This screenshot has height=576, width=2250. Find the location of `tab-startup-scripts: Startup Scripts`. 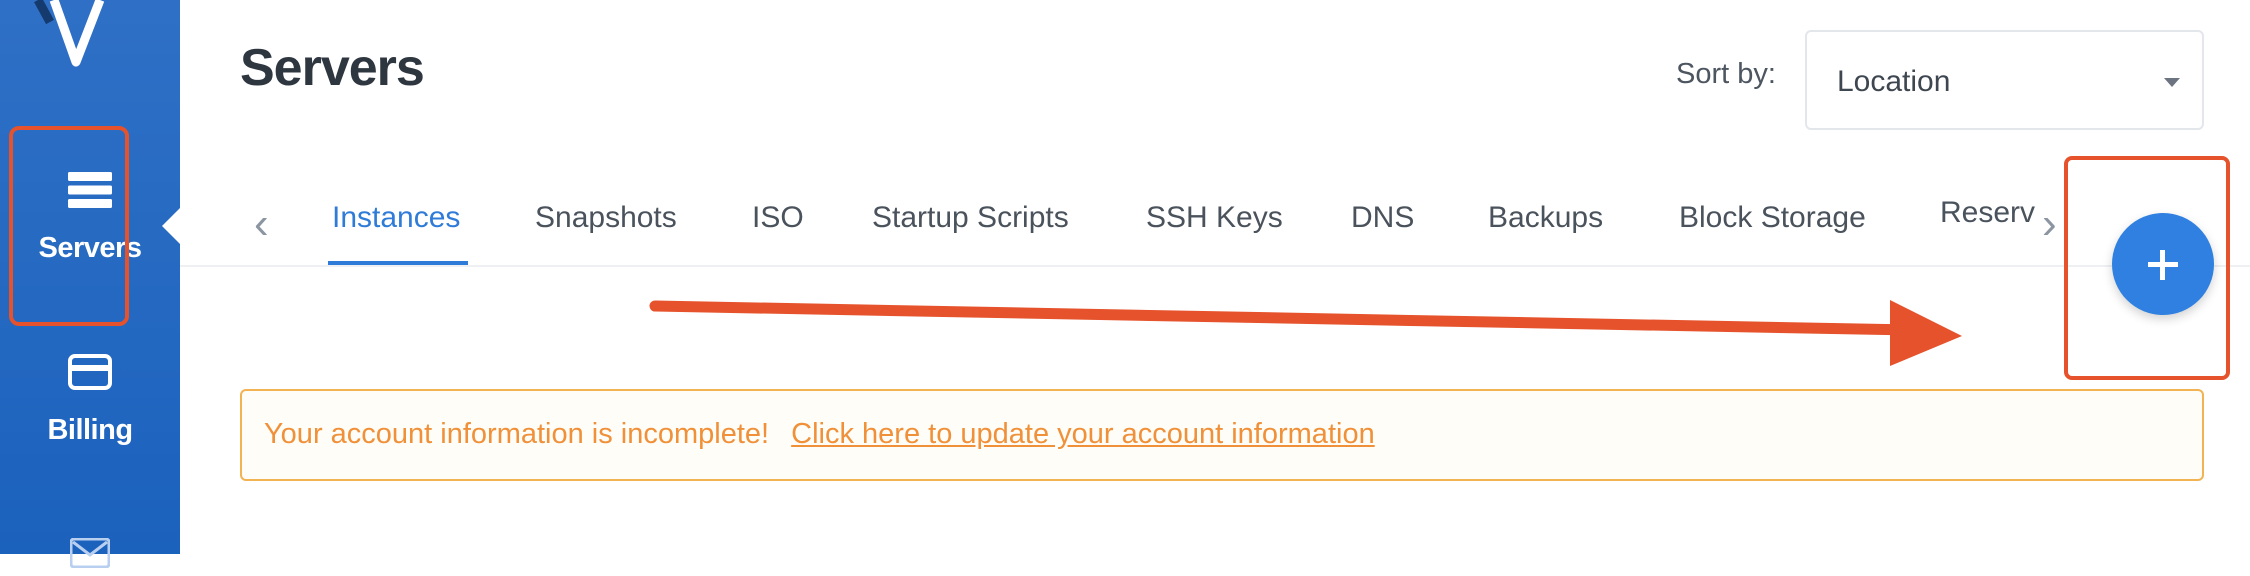

tab-startup-scripts: Startup Scripts is located at coordinates (970, 218).